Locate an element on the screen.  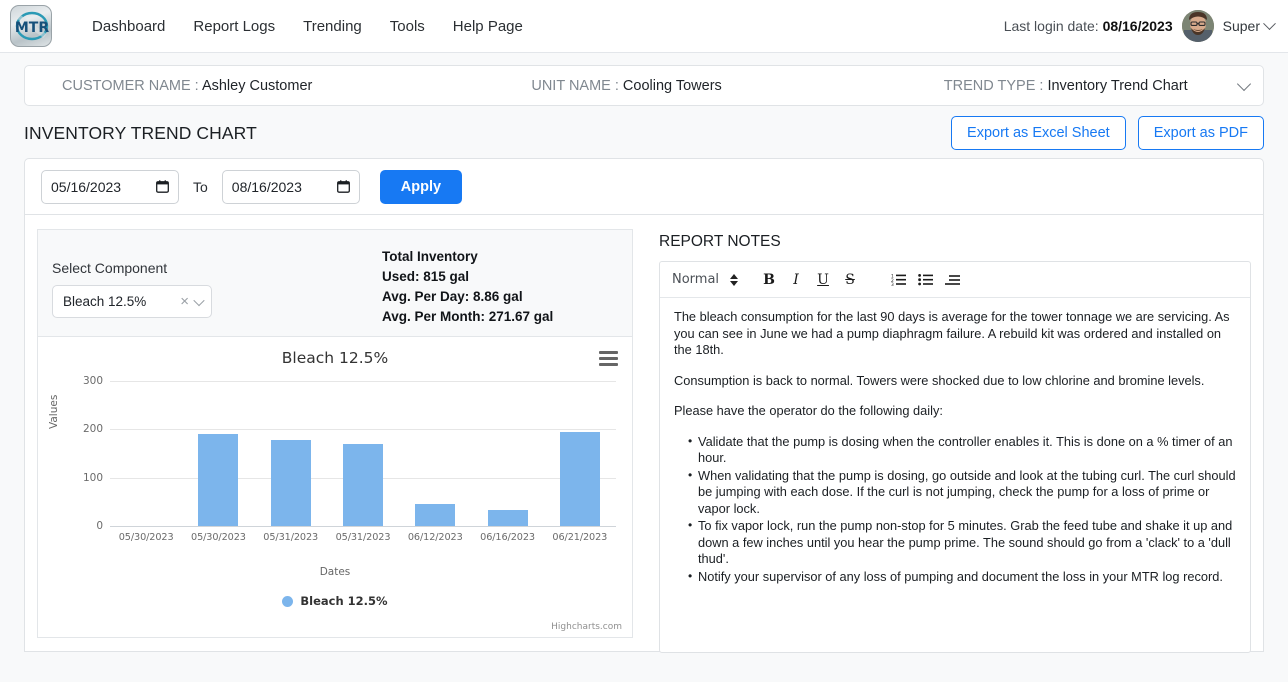
apply-button: Apply is located at coordinates (421, 186).